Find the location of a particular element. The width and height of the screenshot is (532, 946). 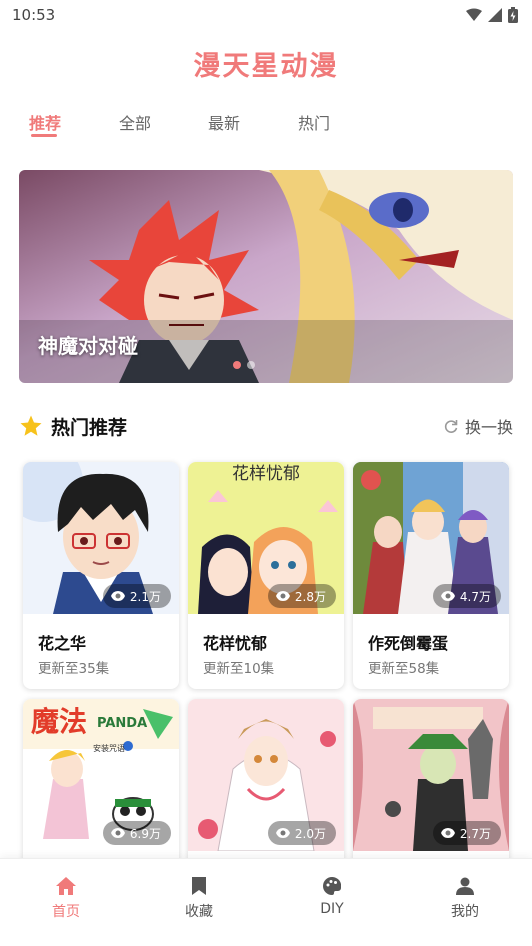

nav-label: 收藏 is located at coordinates (199, 912).